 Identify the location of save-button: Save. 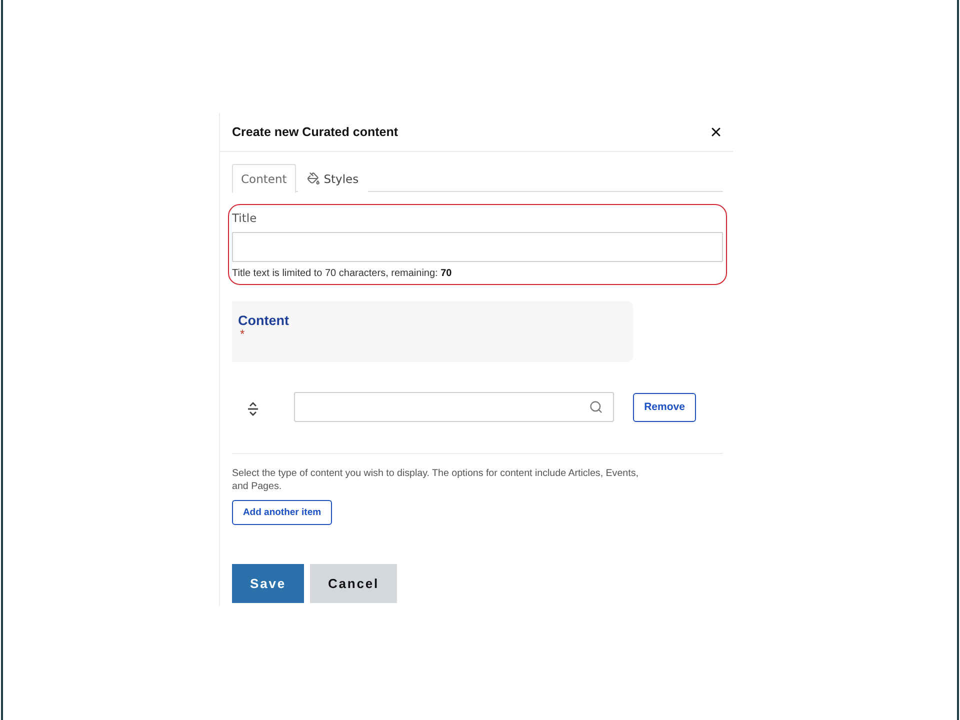
(268, 583).